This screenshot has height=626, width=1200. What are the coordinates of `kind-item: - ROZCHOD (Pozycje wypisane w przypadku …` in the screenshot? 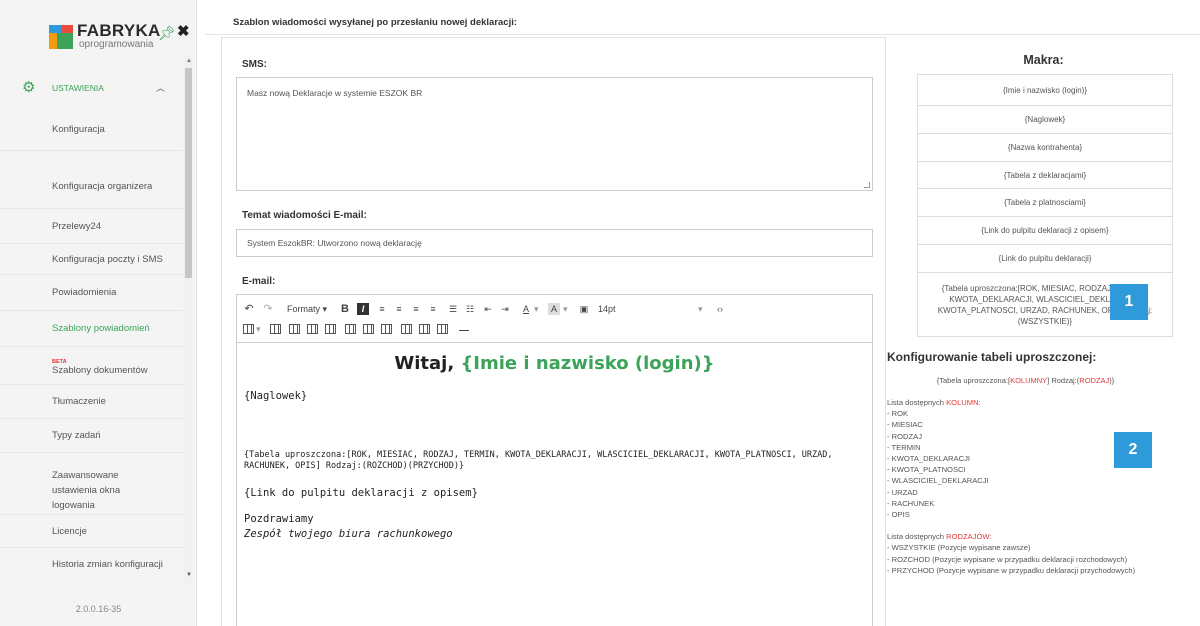 It's located at (1007, 559).